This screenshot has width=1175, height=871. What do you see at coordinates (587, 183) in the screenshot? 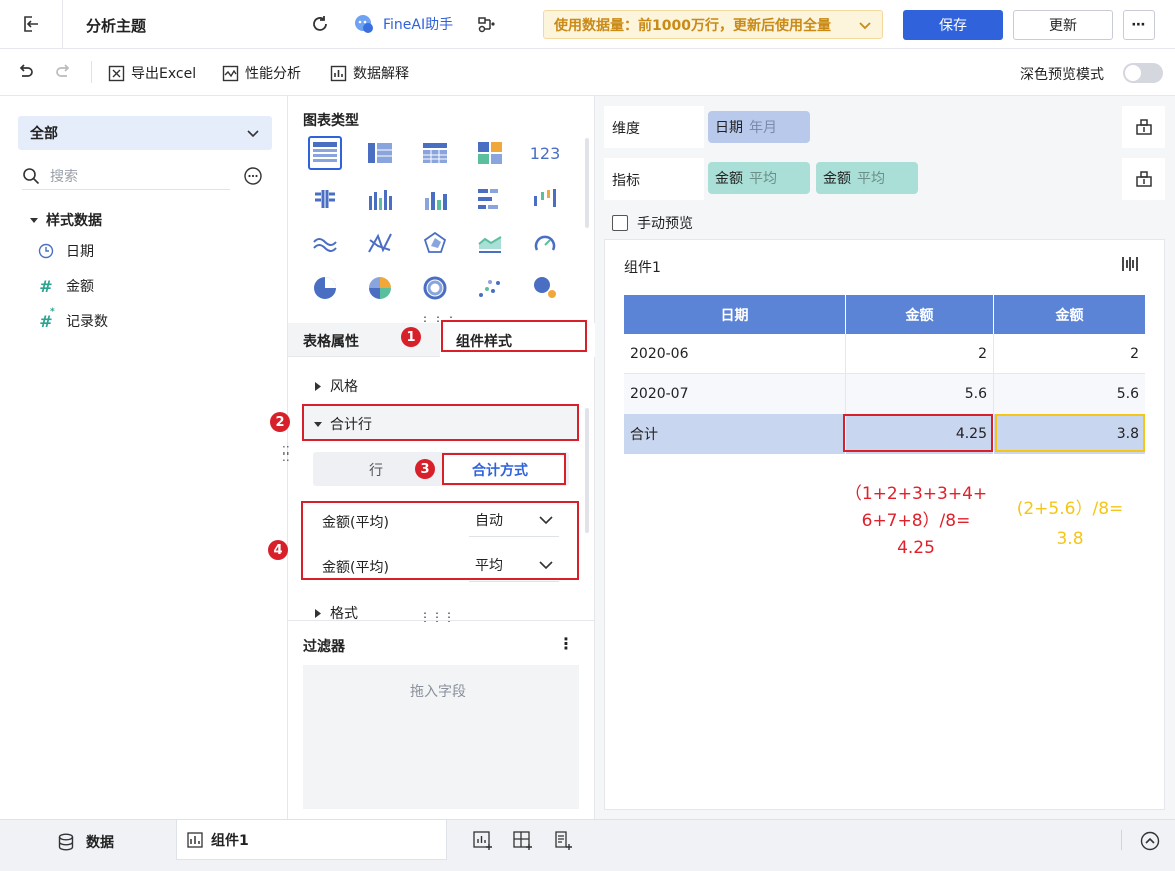
I see `scroll-bar` at bounding box center [587, 183].